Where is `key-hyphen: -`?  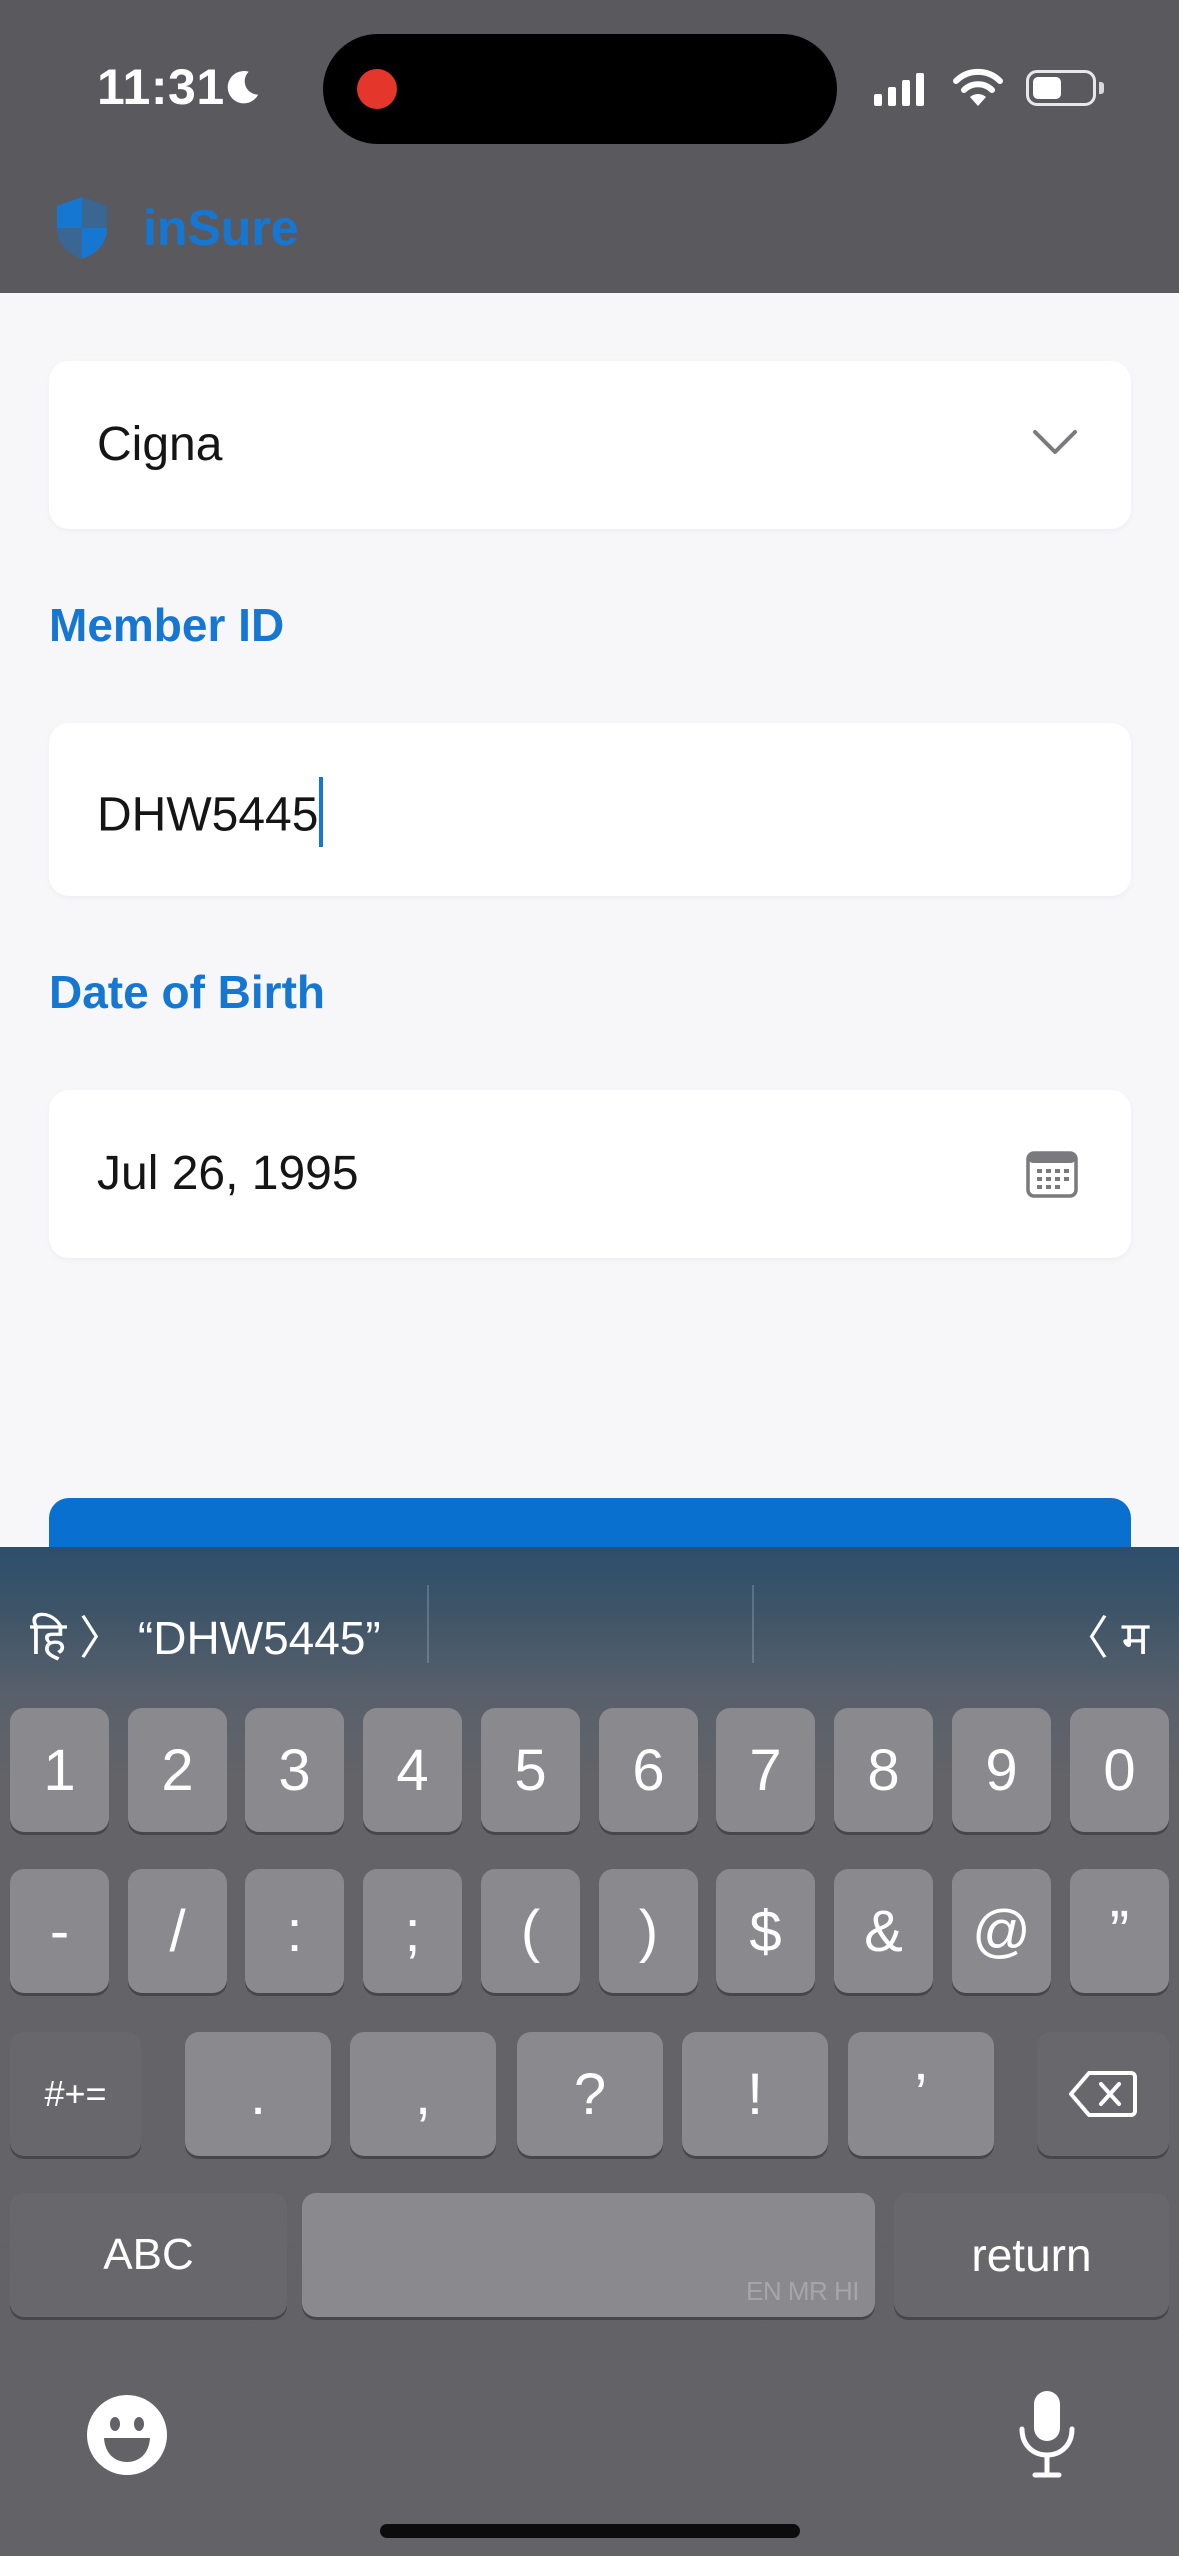
key-hyphen: - is located at coordinates (59, 1931).